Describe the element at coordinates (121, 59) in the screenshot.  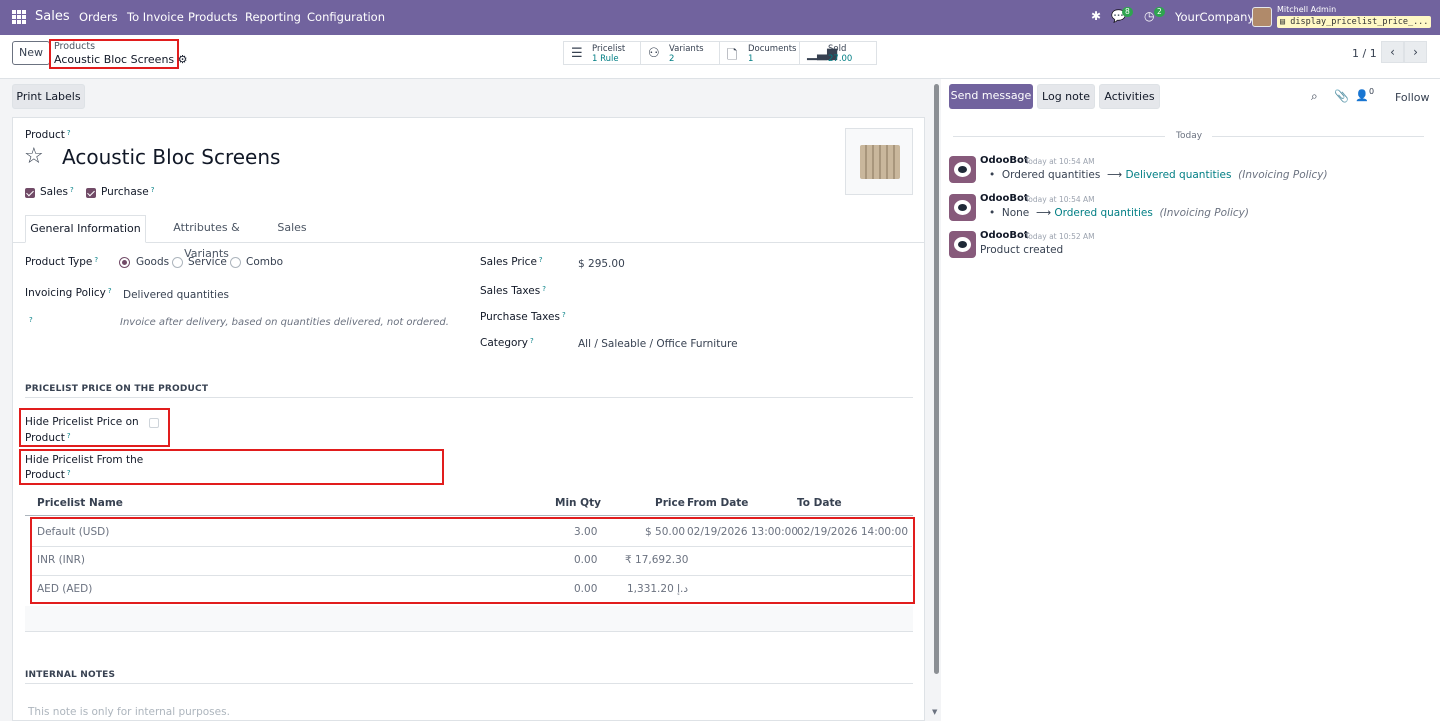
I see `breadcrumb-current: Acoustic Bloc Screens ⚙` at that location.